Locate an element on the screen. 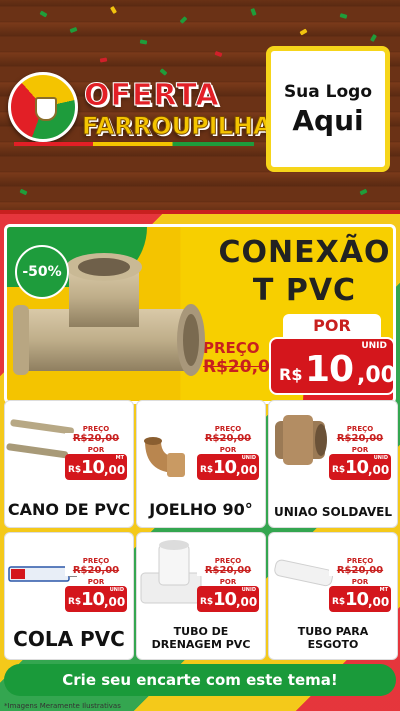 This screenshot has height=711, width=400. product-name: TUBO DE DRENAGEM PVC is located at coordinates (201, 638).